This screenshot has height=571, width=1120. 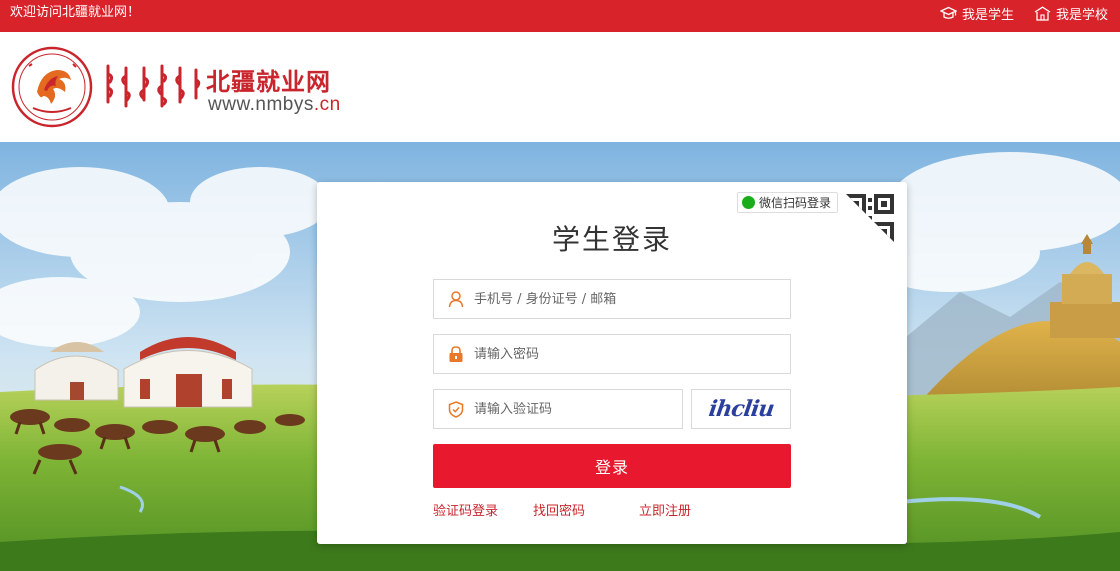 What do you see at coordinates (795, 203) in the screenshot?
I see `wechat-login-tip-label: 微信扫码登录` at bounding box center [795, 203].